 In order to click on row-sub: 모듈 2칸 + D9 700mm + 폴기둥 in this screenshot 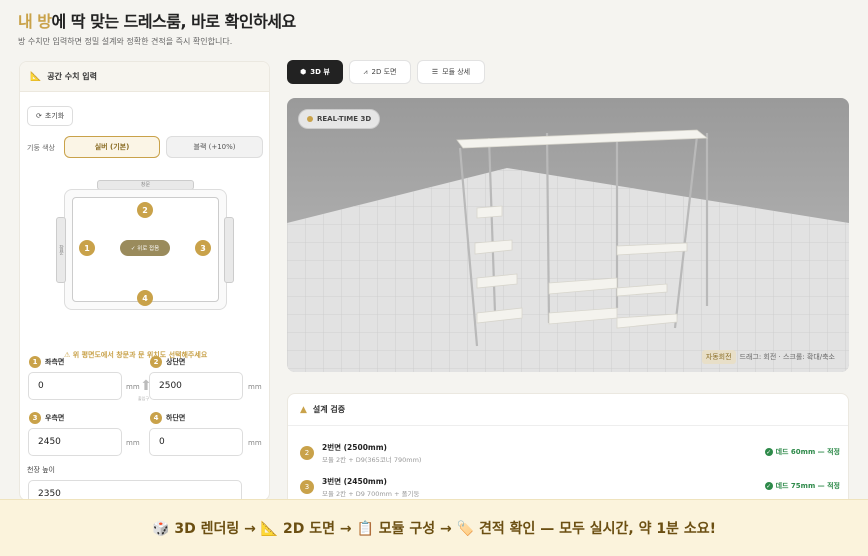, I will do `click(371, 494)`.